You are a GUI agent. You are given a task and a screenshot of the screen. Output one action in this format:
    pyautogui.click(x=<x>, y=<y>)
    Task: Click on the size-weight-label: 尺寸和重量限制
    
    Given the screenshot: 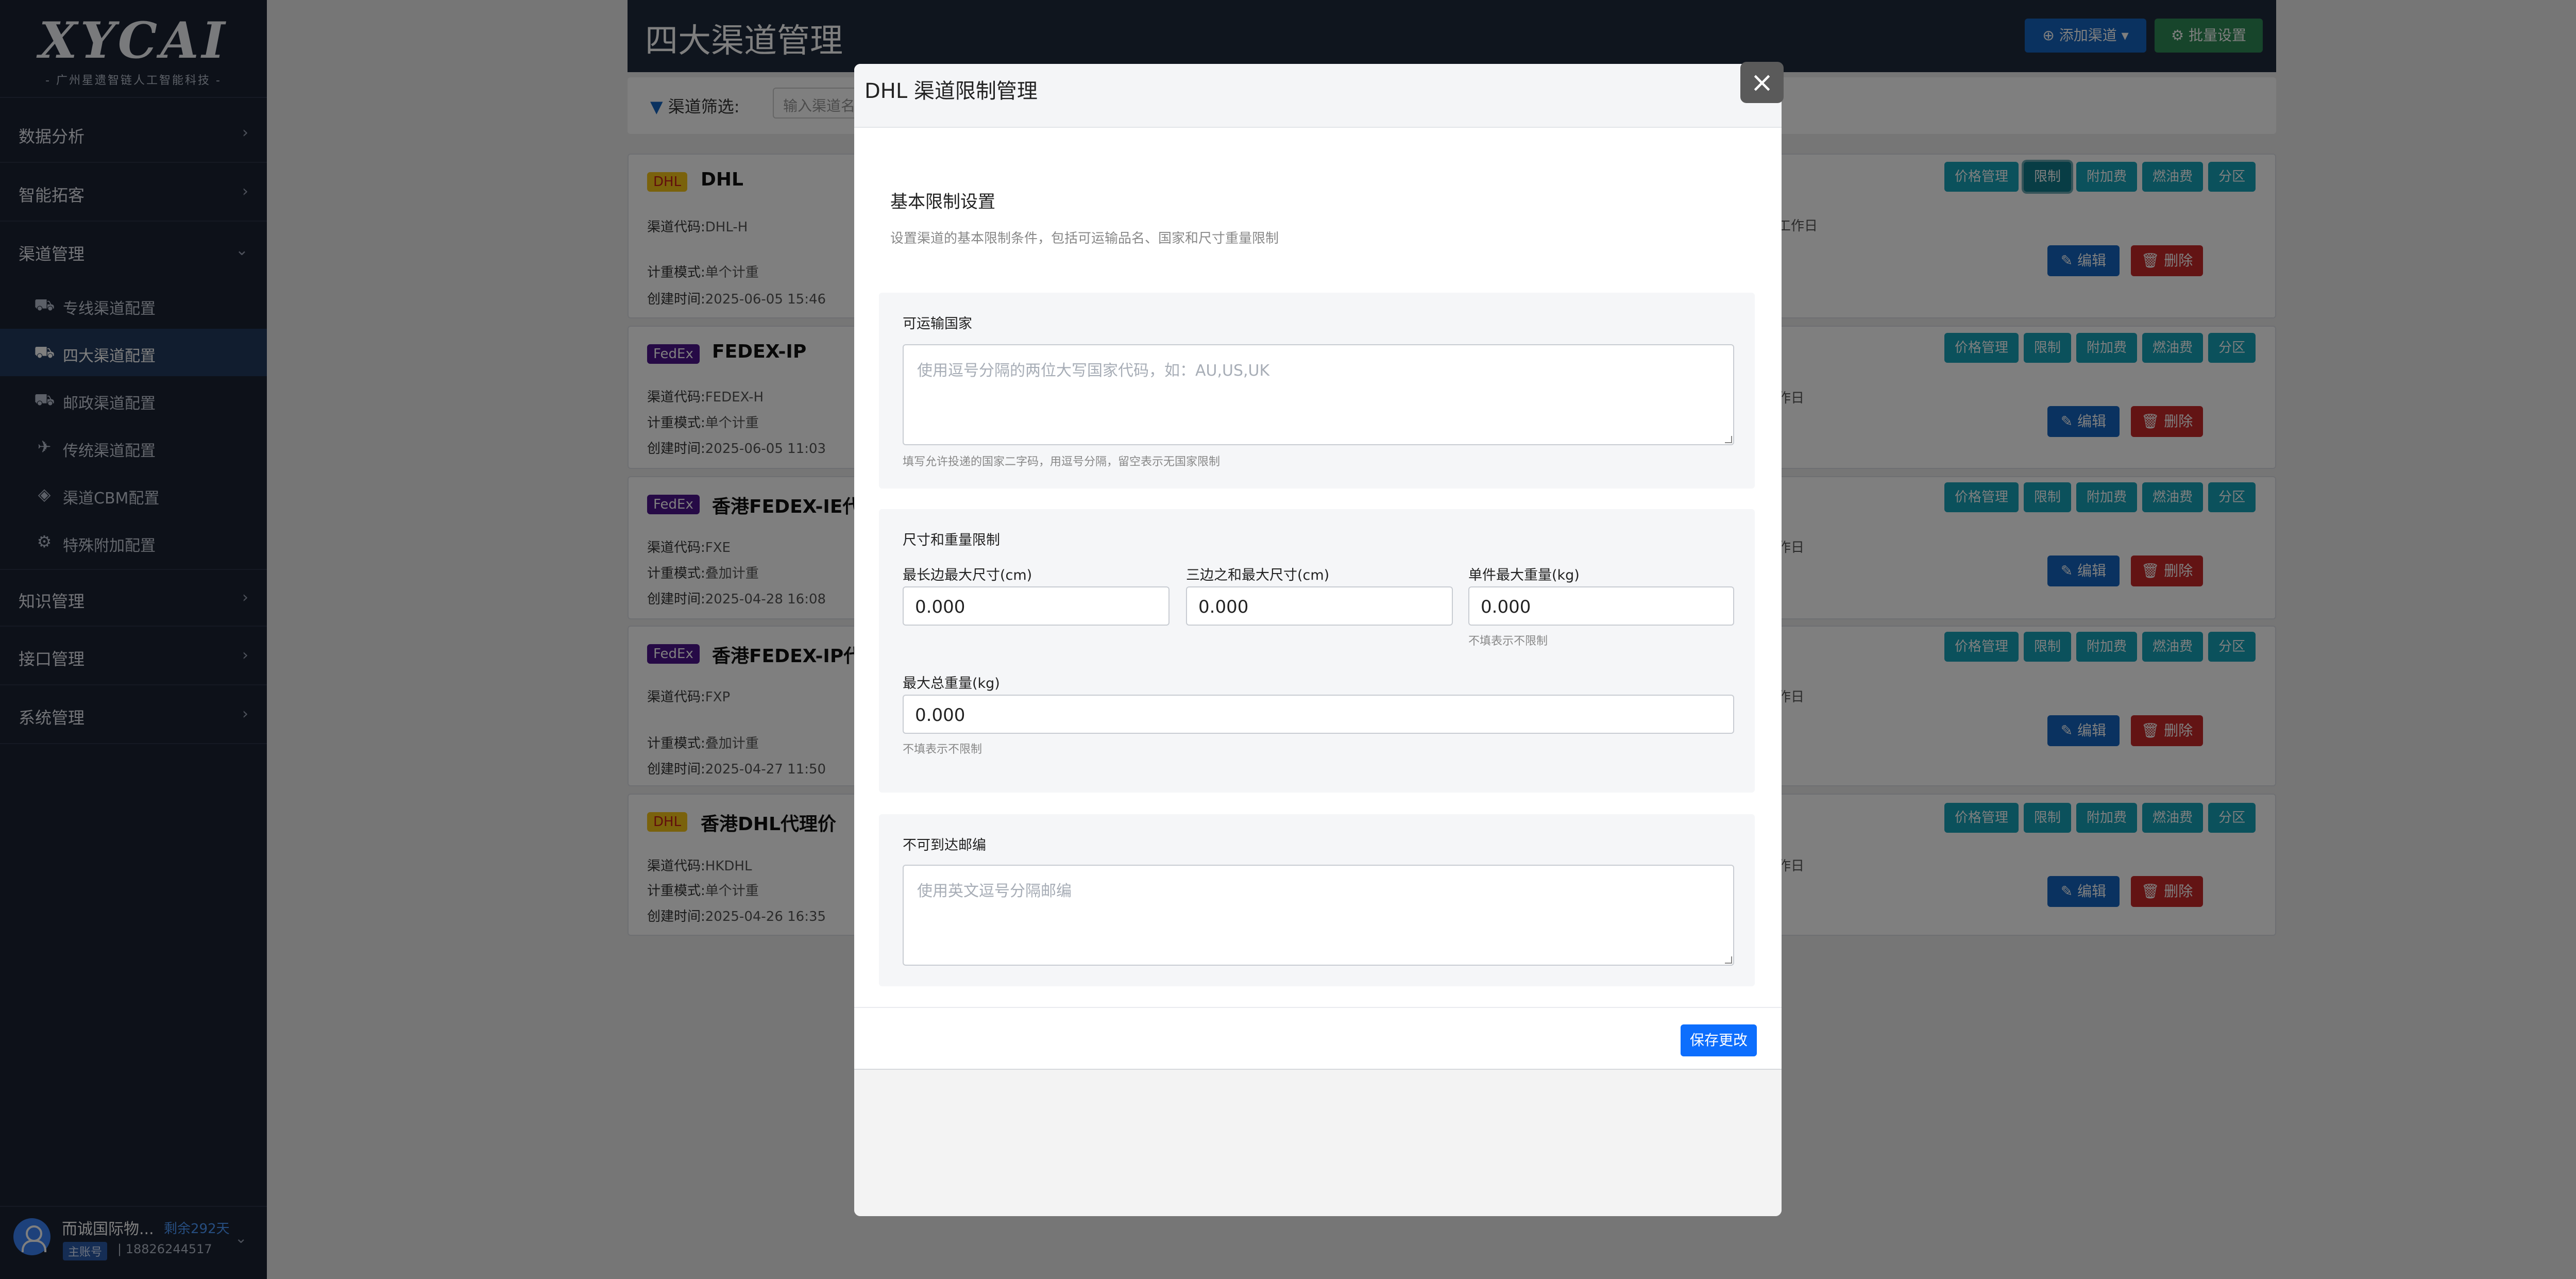 What is the action you would take?
    pyautogui.click(x=951, y=540)
    